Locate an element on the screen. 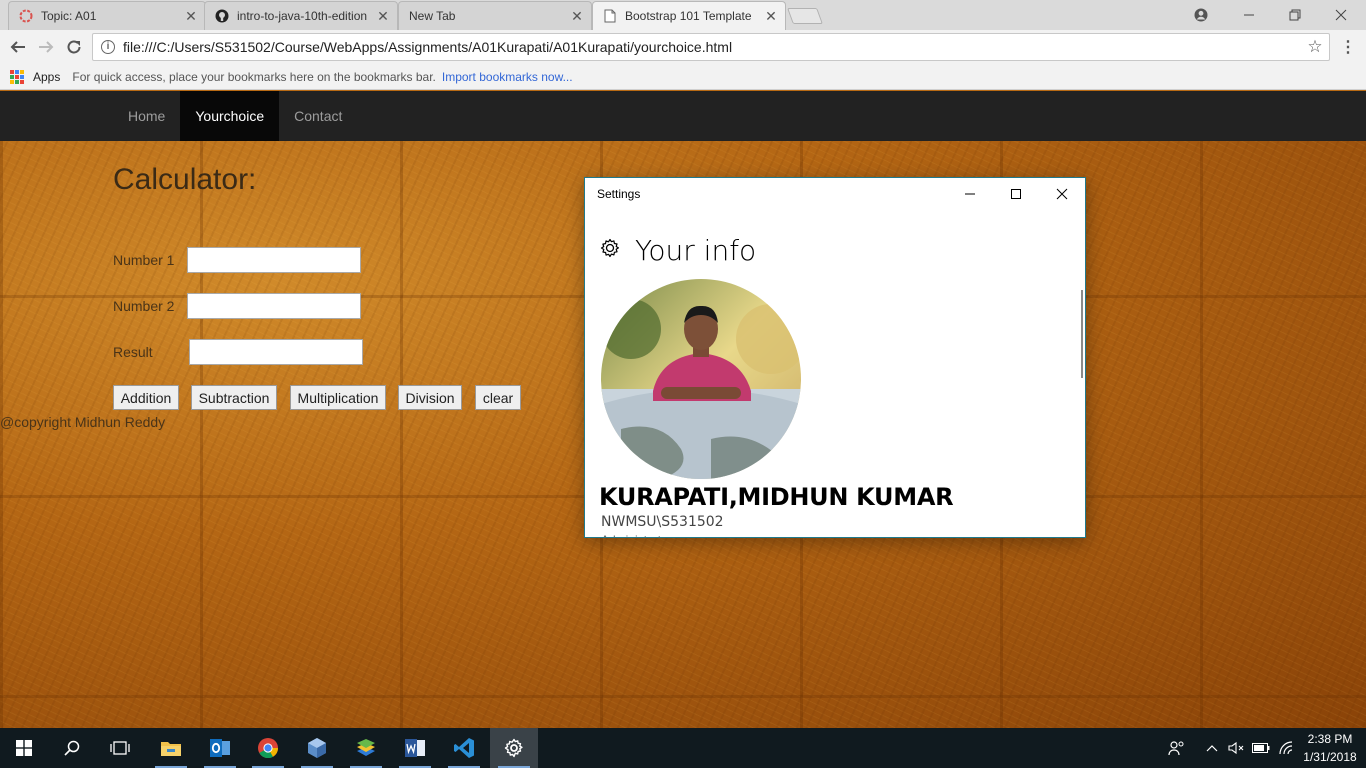 The width and height of the screenshot is (1366, 768). wifi-icon is located at coordinates (1287, 748).